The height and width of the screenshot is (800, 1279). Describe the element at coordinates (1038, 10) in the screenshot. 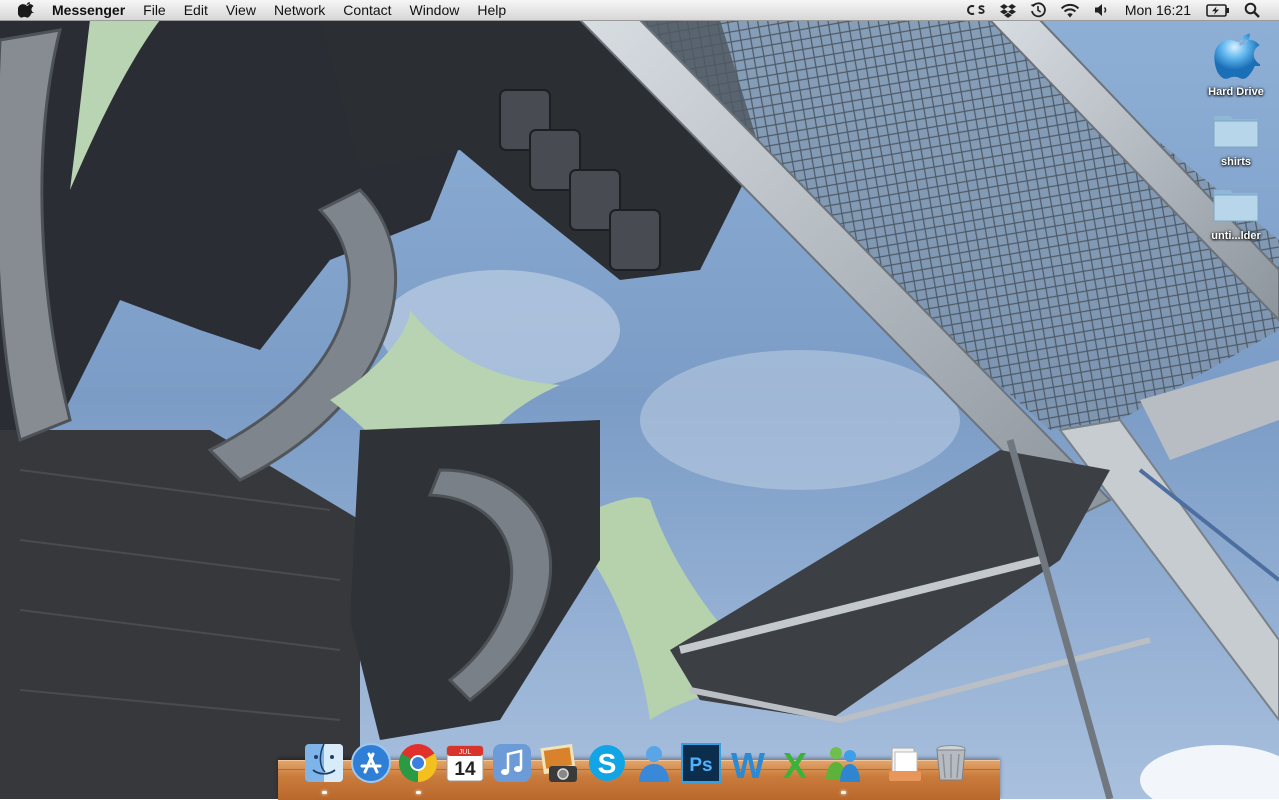

I see `time-machine-icon` at that location.